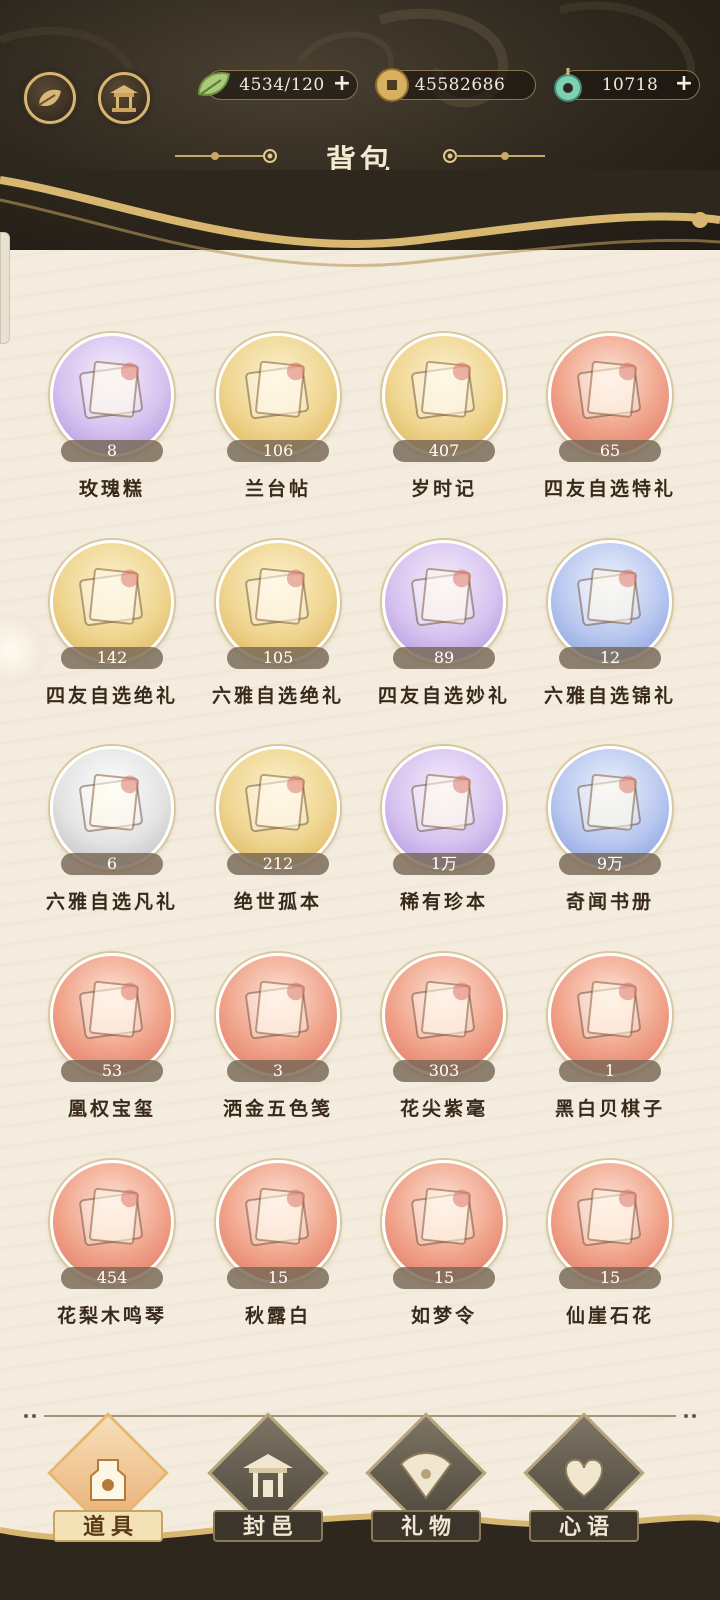 Image resolution: width=720 pixels, height=1600 pixels. Describe the element at coordinates (610, 1071) in the screenshot. I see `item-count-badge: 1` at that location.